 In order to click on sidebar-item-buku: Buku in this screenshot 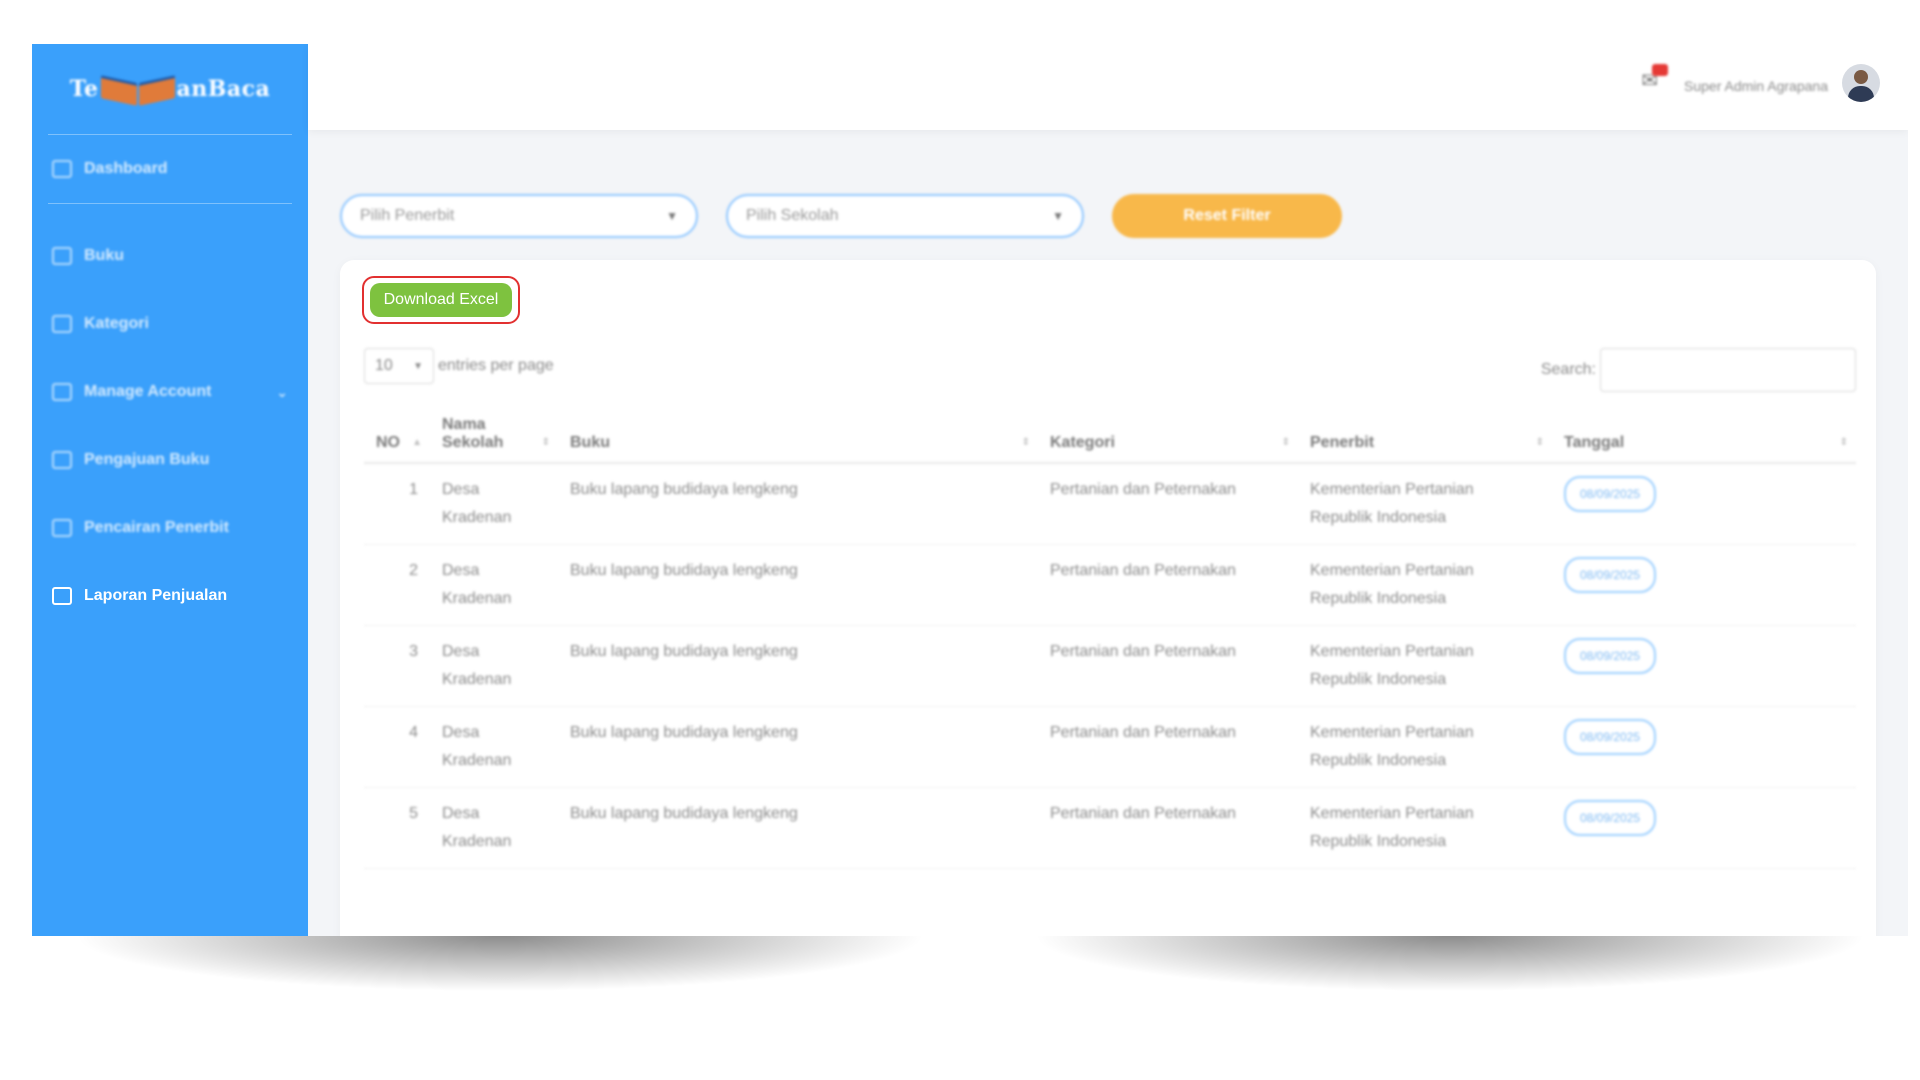, I will do `click(170, 256)`.